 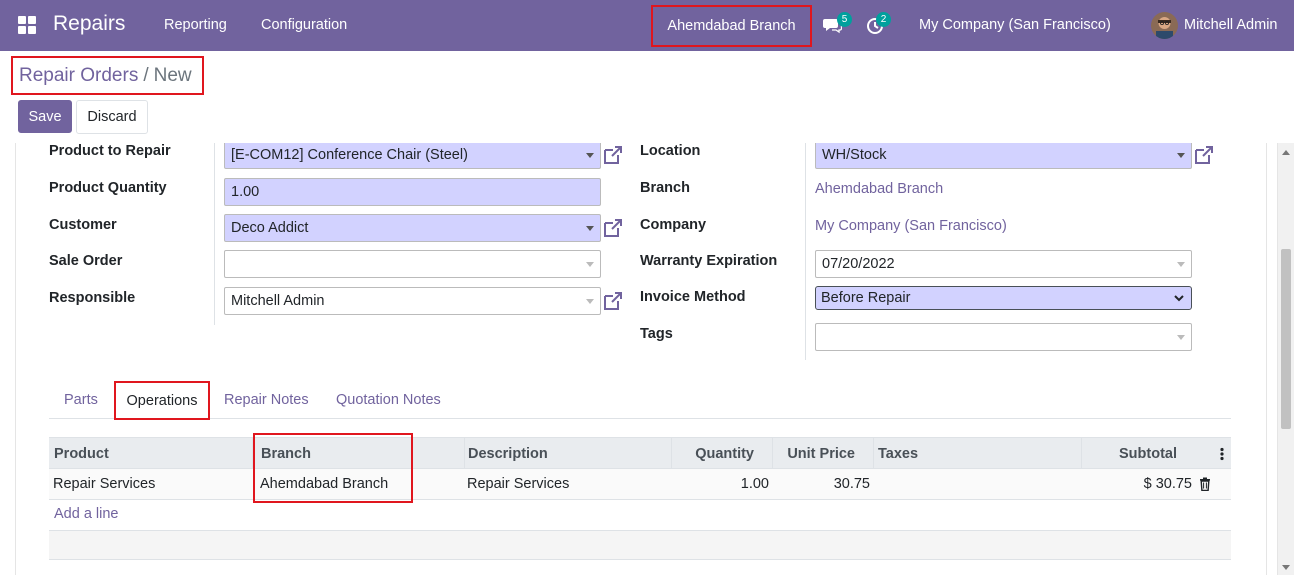 I want to click on company-value: My Company (San Francisco), so click(x=911, y=226).